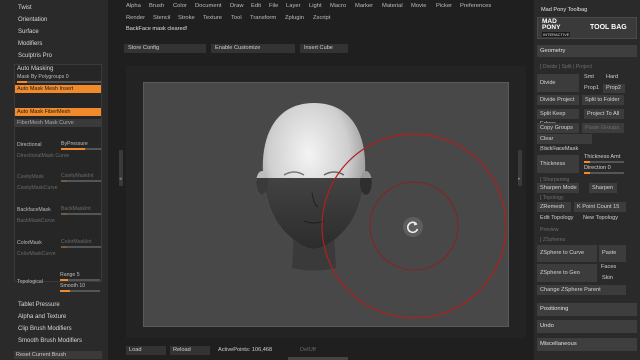 Image resolution: width=640 pixels, height=360 pixels. I want to click on menu-macro: Macro, so click(338, 6).